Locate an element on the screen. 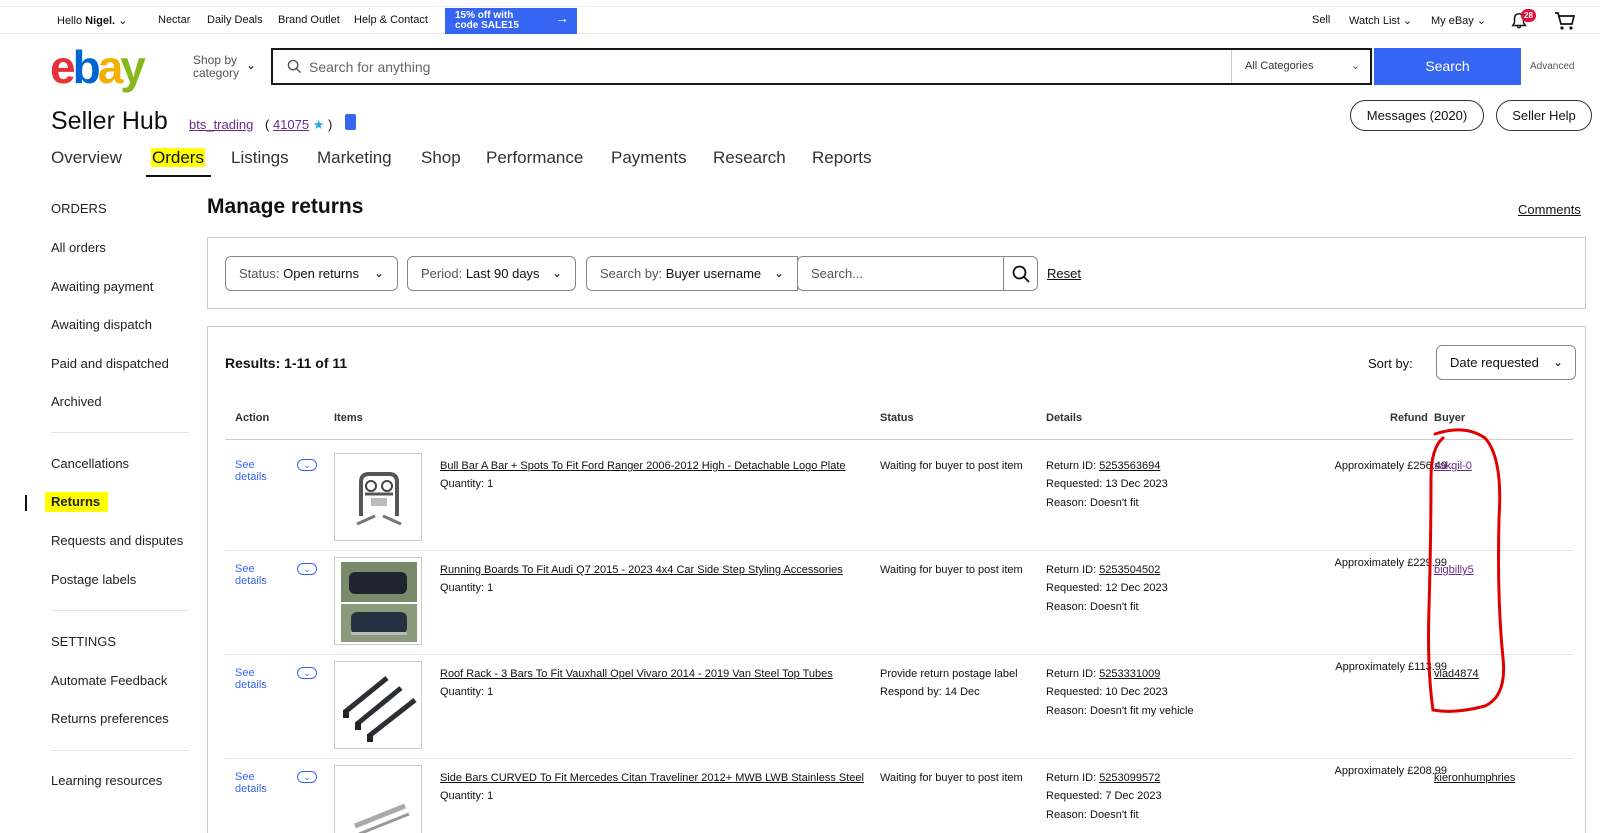 This screenshot has height=833, width=1600. refund-amount: Approximately £208.99 is located at coordinates (1390, 771).